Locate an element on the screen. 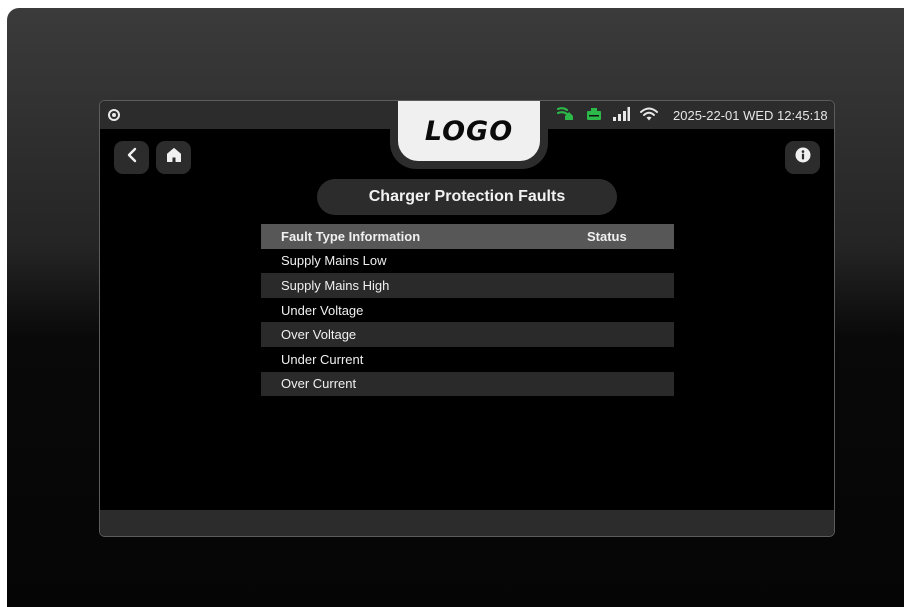 This screenshot has width=904, height=607. status-icons is located at coordinates (607, 116).